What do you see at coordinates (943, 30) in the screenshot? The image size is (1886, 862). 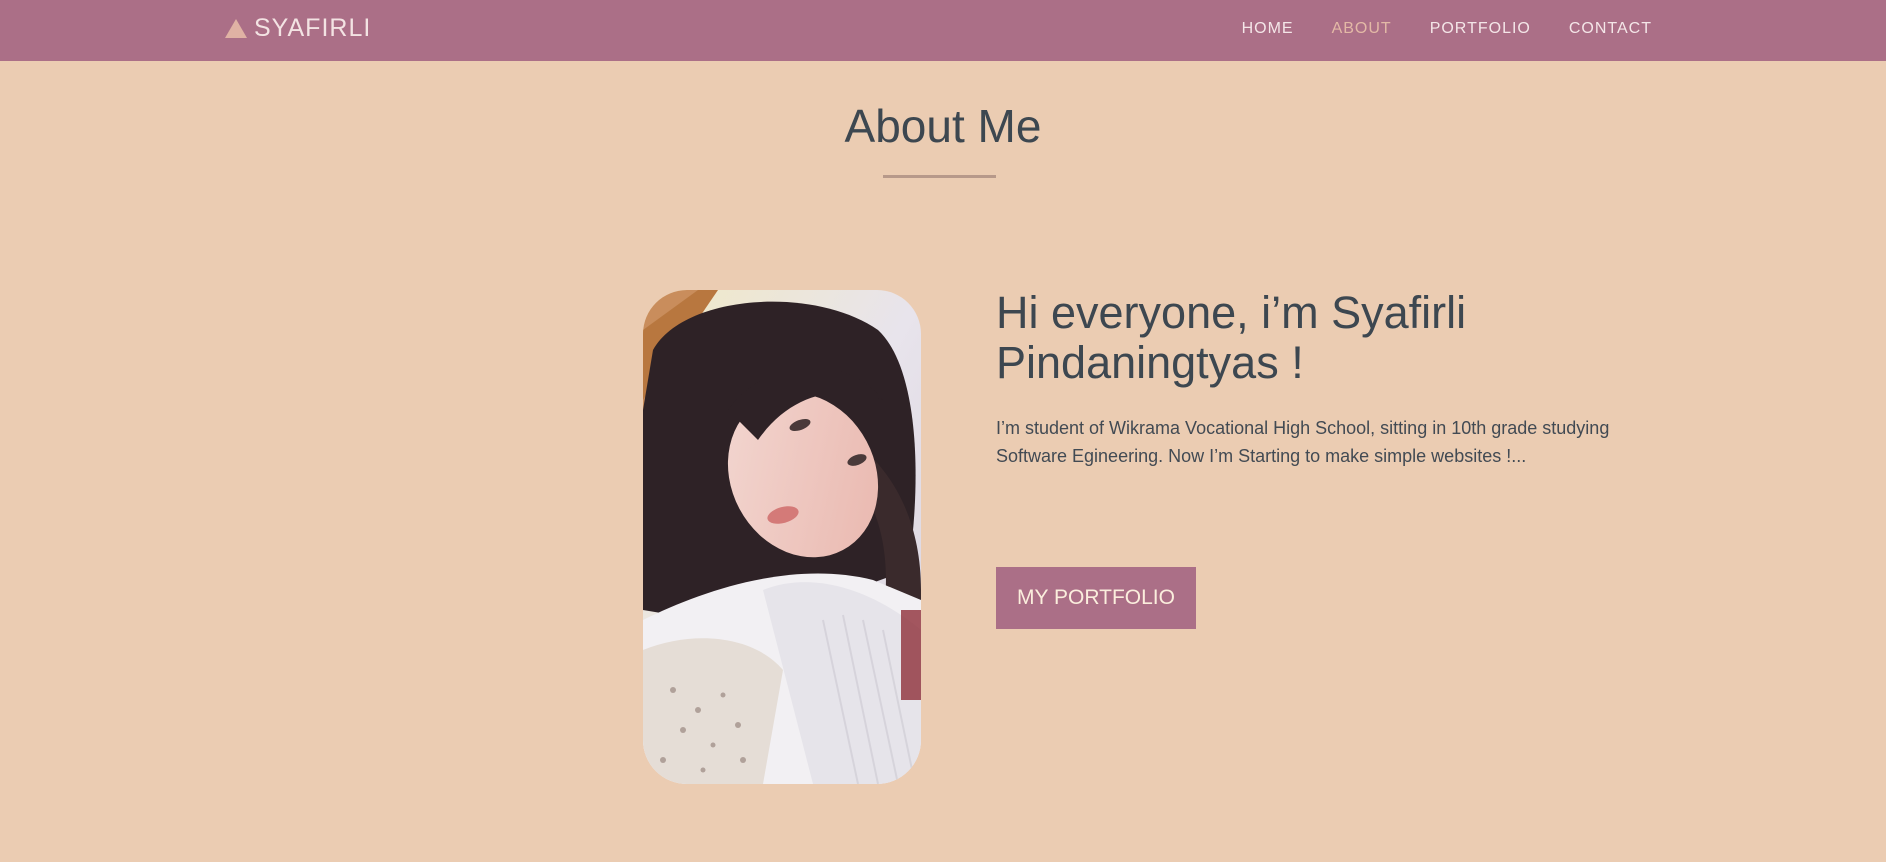 I see `navbar: SYAFIRLI HOME ABOUT PORTFOLIO CONTACT` at bounding box center [943, 30].